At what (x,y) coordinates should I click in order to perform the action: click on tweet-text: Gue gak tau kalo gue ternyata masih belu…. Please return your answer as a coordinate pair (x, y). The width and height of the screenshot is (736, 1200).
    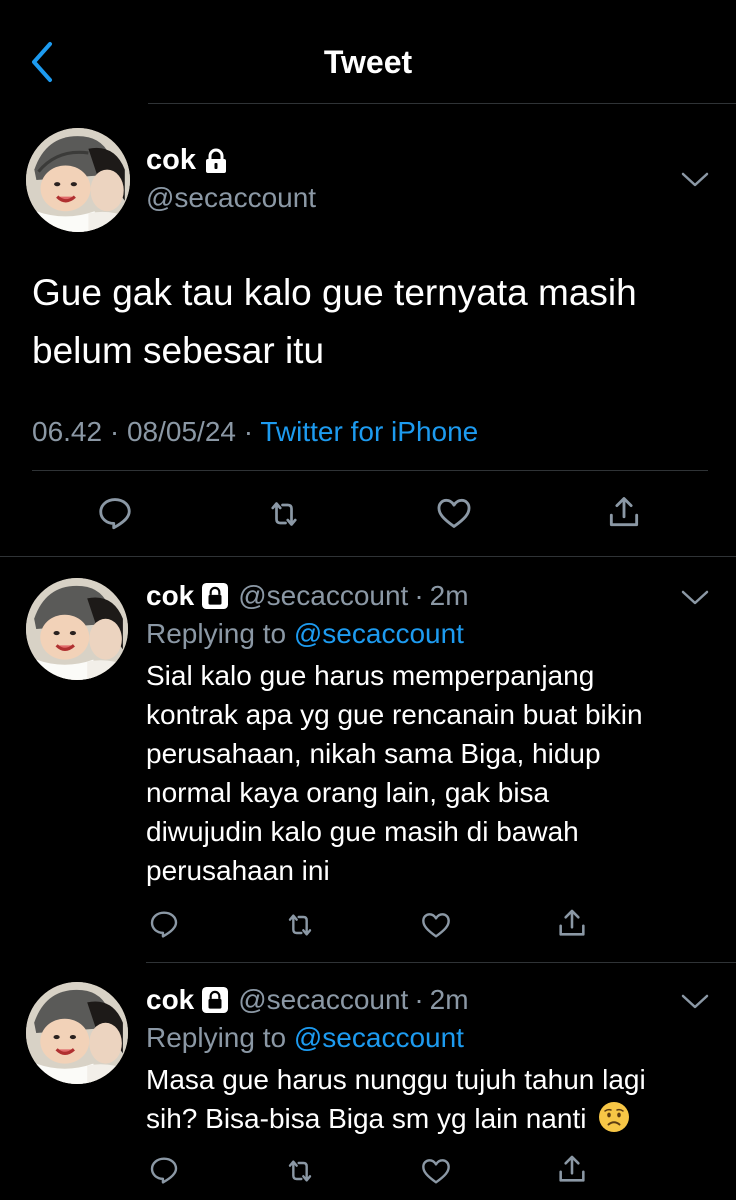
    Looking at the image, I should click on (372, 322).